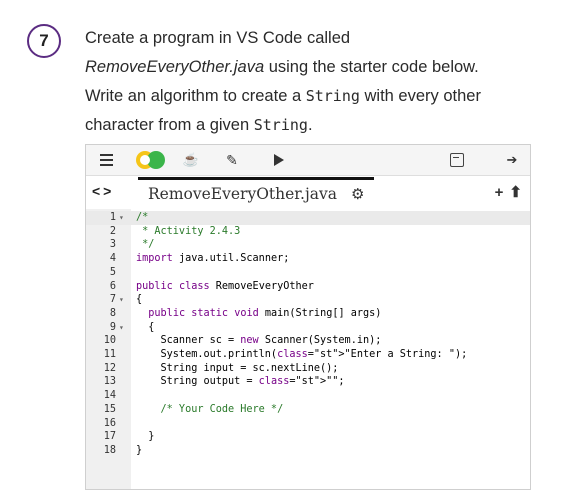  What do you see at coordinates (103, 191) in the screenshot?
I see `code-nav-icon: <>` at bounding box center [103, 191].